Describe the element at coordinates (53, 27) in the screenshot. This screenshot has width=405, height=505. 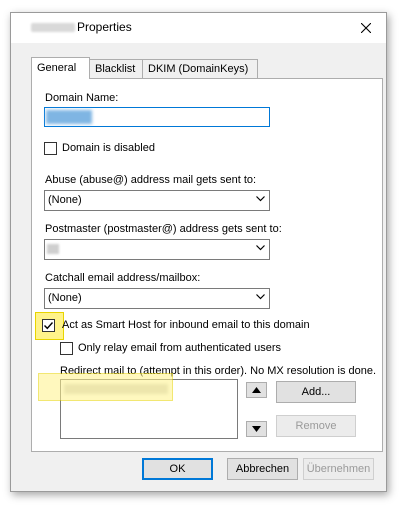
I see `redacted-domain-title` at that location.